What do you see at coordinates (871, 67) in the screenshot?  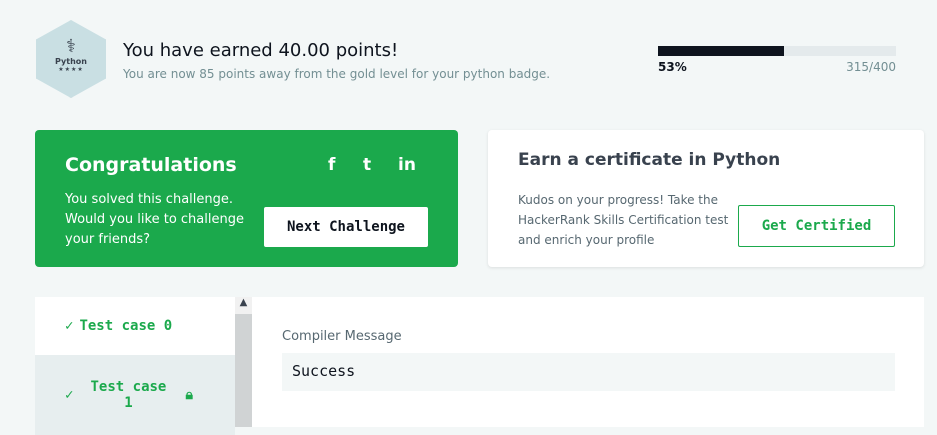 I see `progress-count: 315/400` at bounding box center [871, 67].